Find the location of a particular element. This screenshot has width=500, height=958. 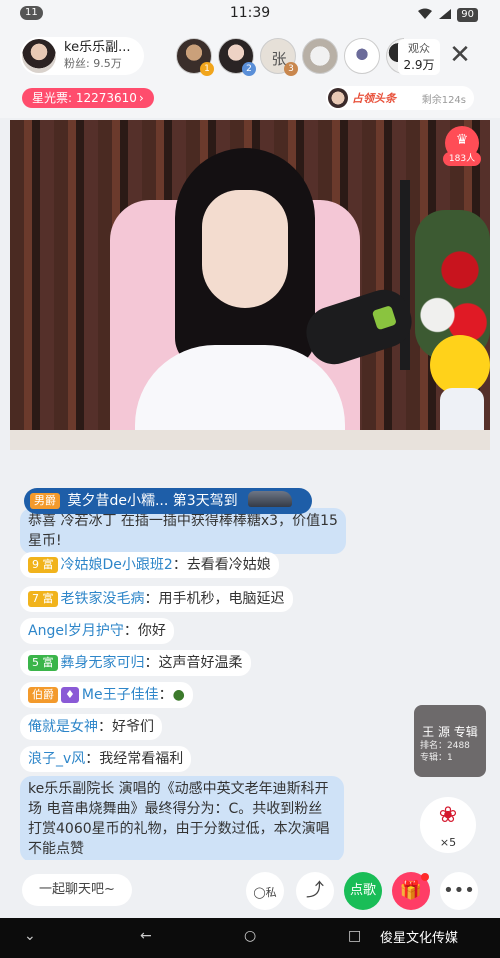

viewer-avatar: 张 3 is located at coordinates (279, 57).